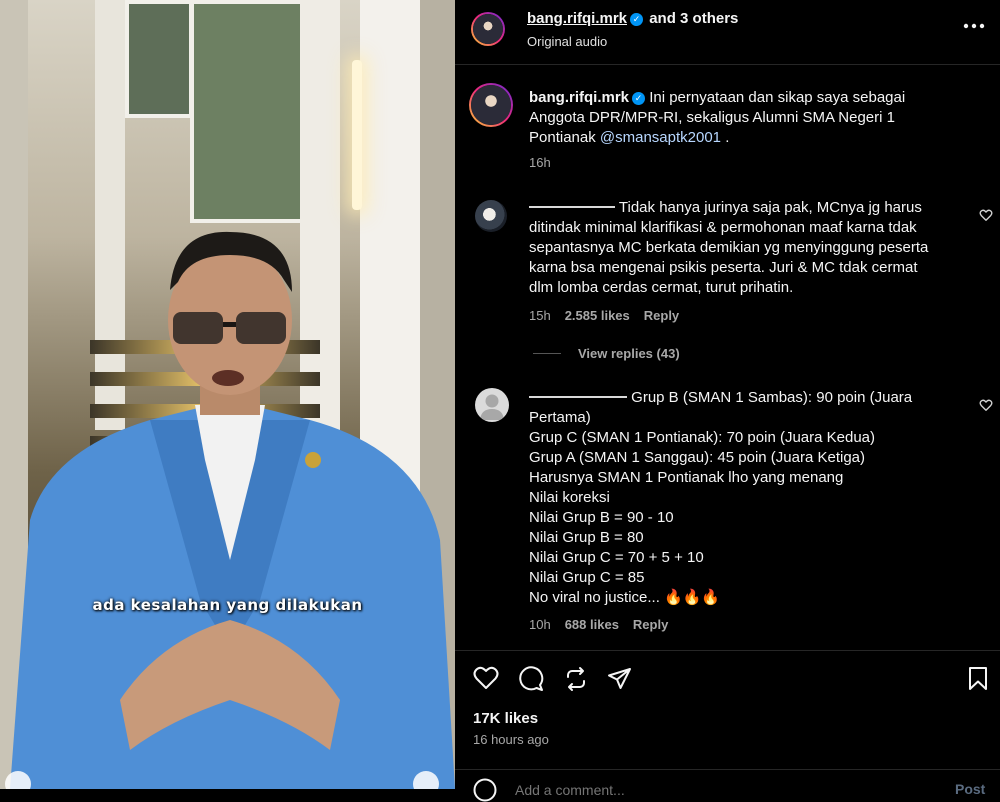 Image resolution: width=1000 pixels, height=802 pixels. I want to click on header-avatar, so click(488, 29).